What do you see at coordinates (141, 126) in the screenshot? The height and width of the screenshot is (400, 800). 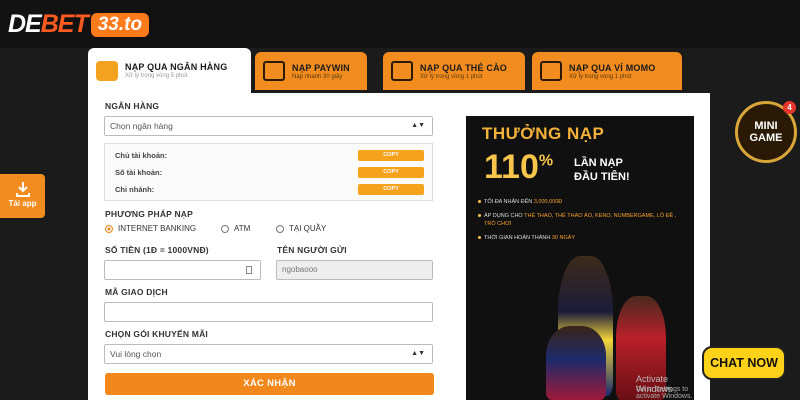 I see `bank-select-value: Chọn ngân hàng` at bounding box center [141, 126].